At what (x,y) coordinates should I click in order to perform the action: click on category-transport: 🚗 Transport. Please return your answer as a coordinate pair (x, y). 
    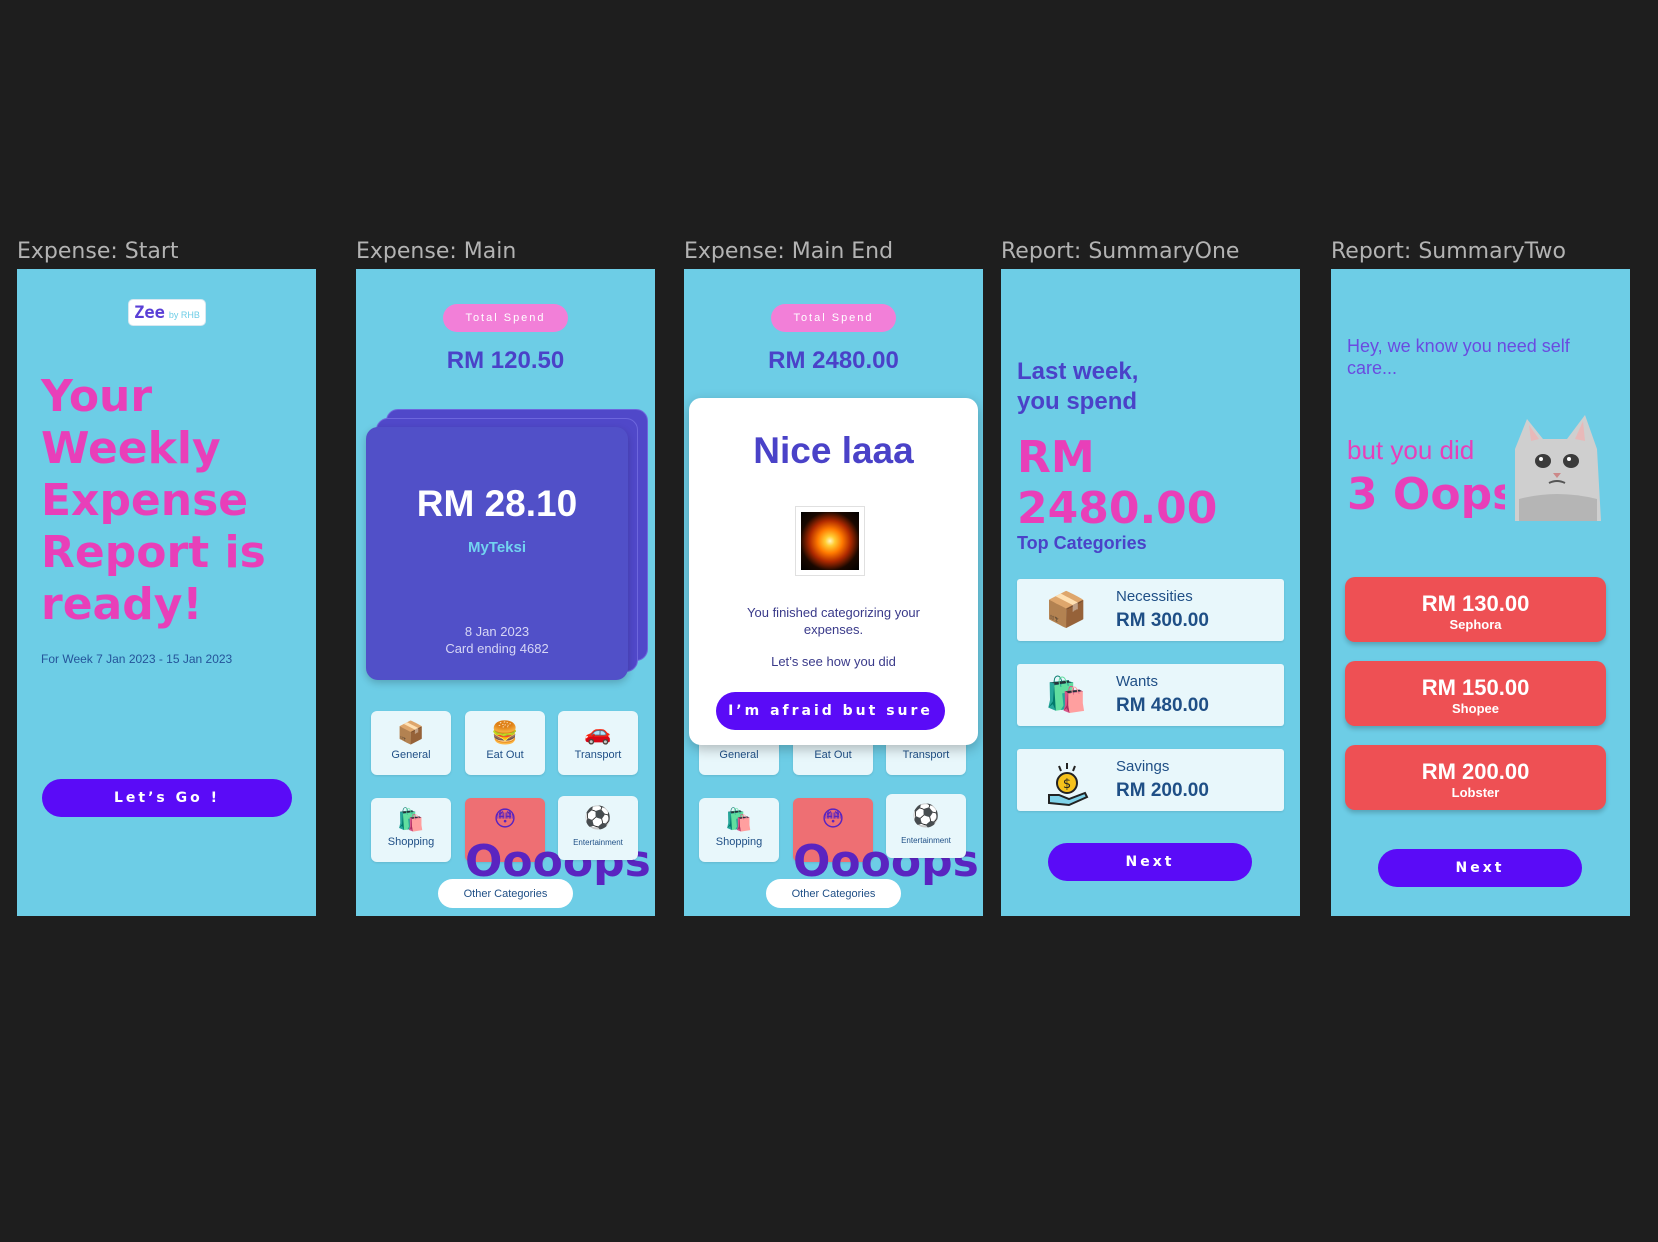
    Looking at the image, I should click on (598, 743).